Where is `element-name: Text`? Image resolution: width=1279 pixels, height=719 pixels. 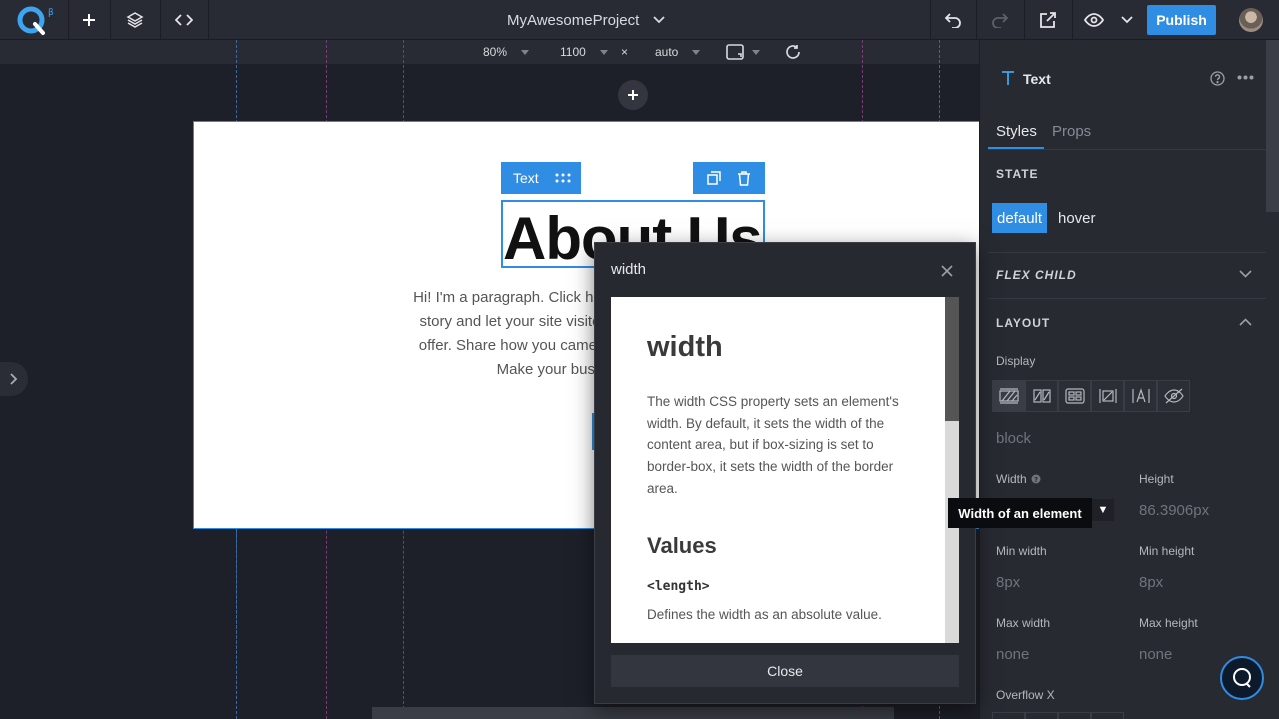 element-name: Text is located at coordinates (1037, 79).